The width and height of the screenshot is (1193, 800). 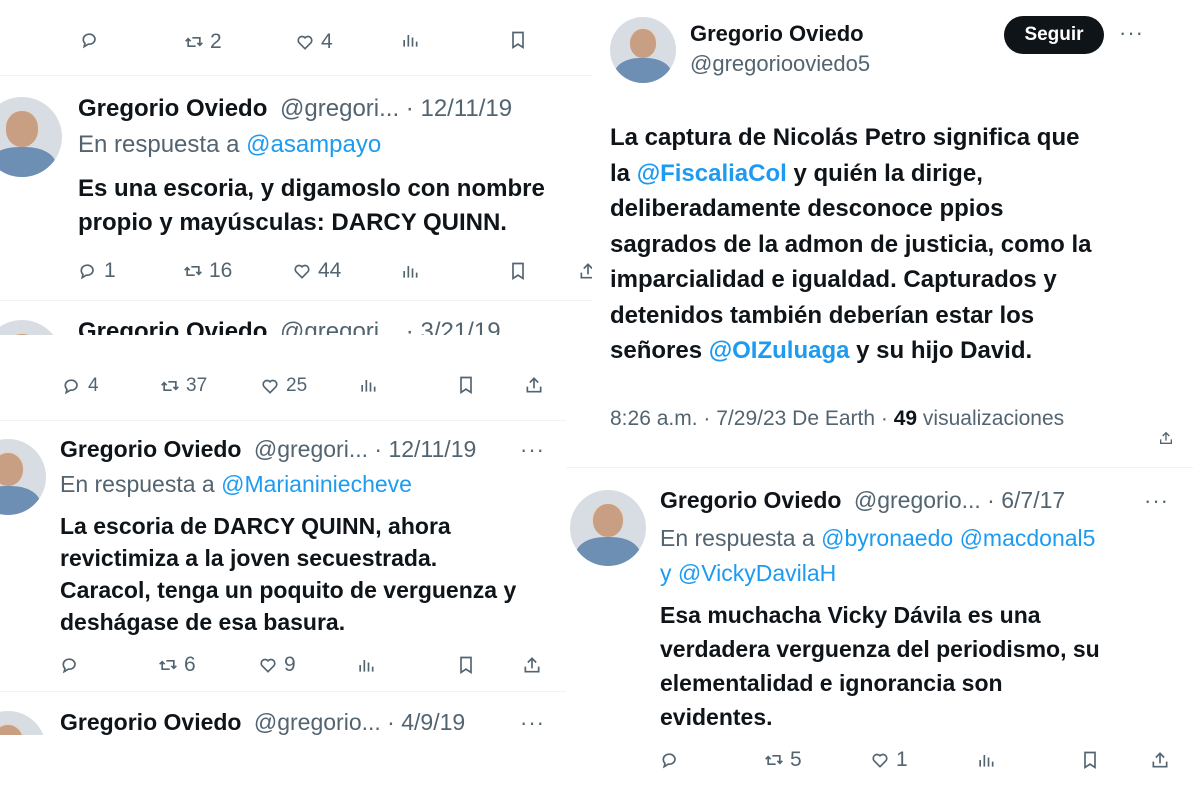 What do you see at coordinates (659, 350) in the screenshot?
I see `text-segment: señores` at bounding box center [659, 350].